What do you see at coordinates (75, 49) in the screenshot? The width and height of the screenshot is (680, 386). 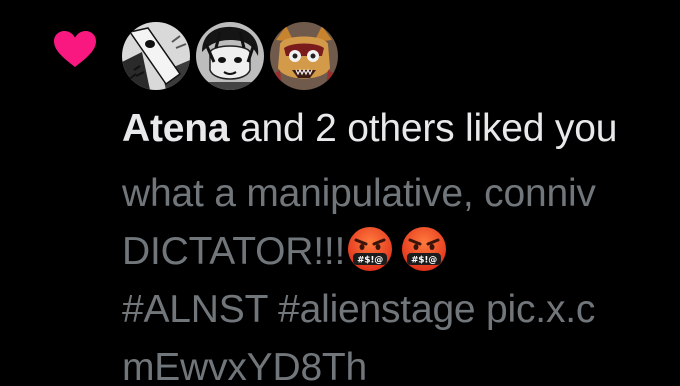 I see `heart-icon` at bounding box center [75, 49].